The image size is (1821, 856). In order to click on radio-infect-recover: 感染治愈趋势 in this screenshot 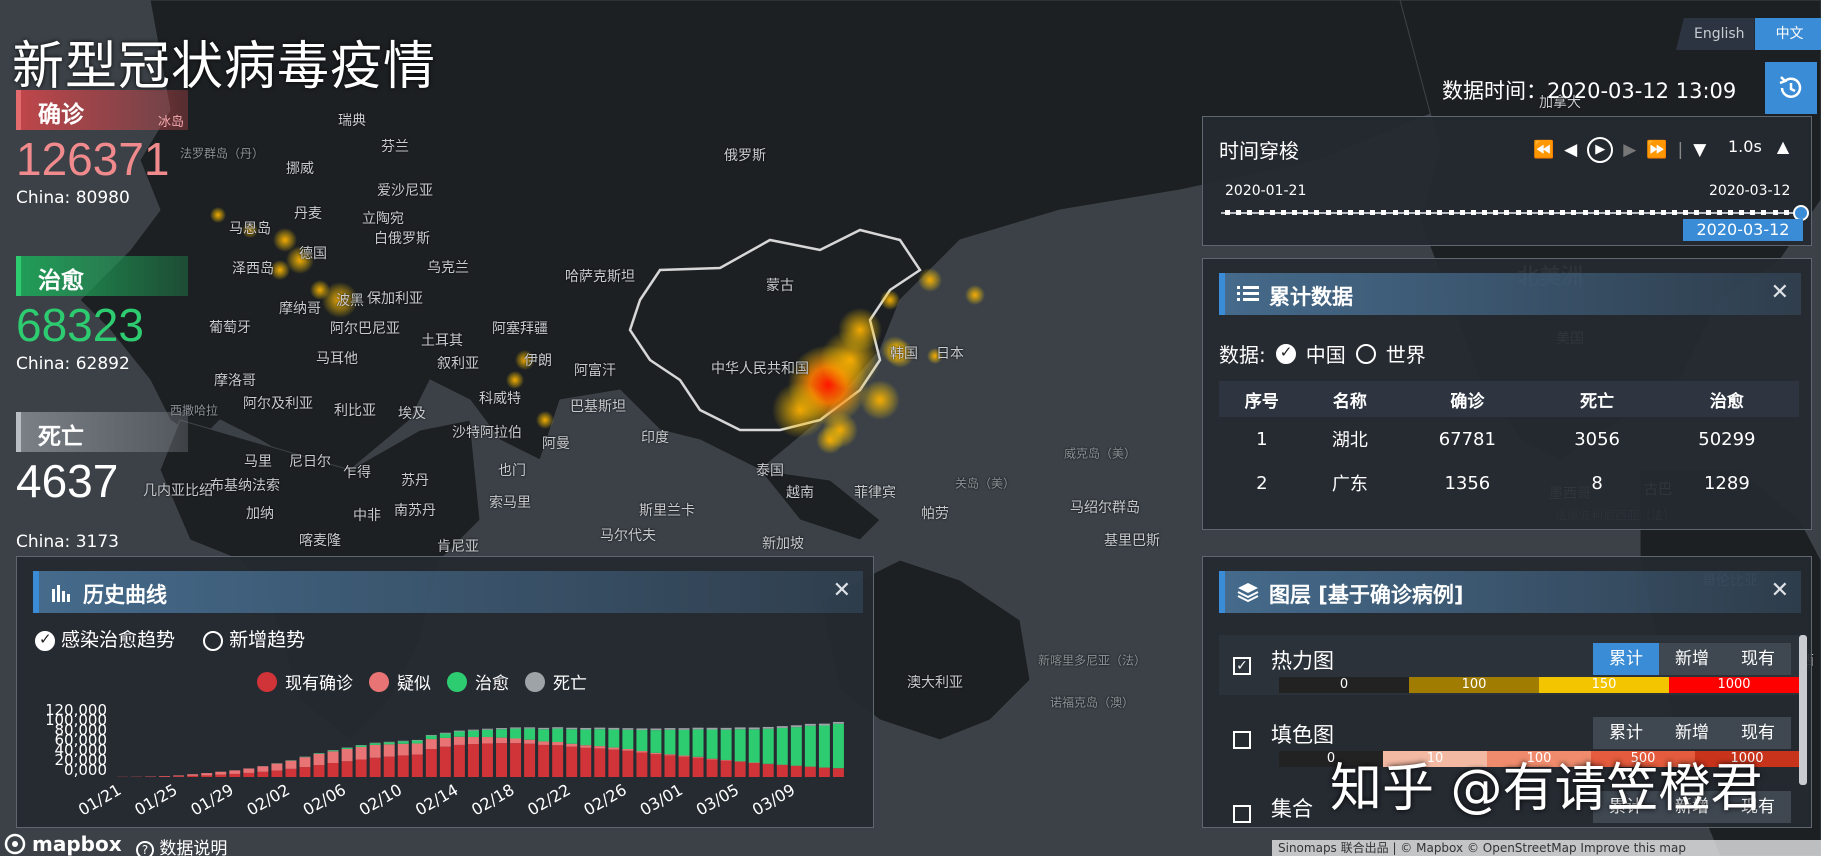, I will do `click(105, 638)`.